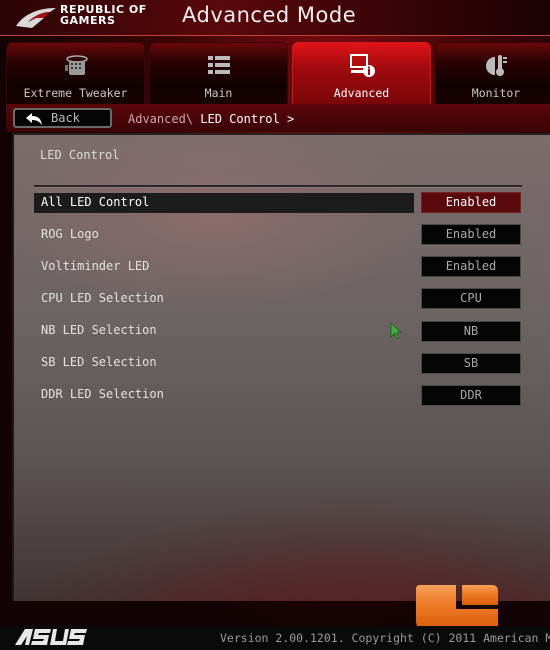 Image resolution: width=550 pixels, height=650 pixels. I want to click on header-bar: REPUBLIC OF GAMERS Advanced Mode, so click(275, 18).